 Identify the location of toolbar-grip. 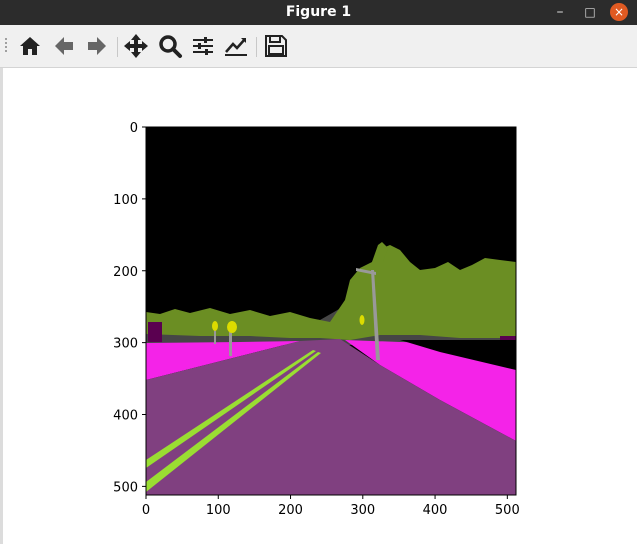
(7, 47).